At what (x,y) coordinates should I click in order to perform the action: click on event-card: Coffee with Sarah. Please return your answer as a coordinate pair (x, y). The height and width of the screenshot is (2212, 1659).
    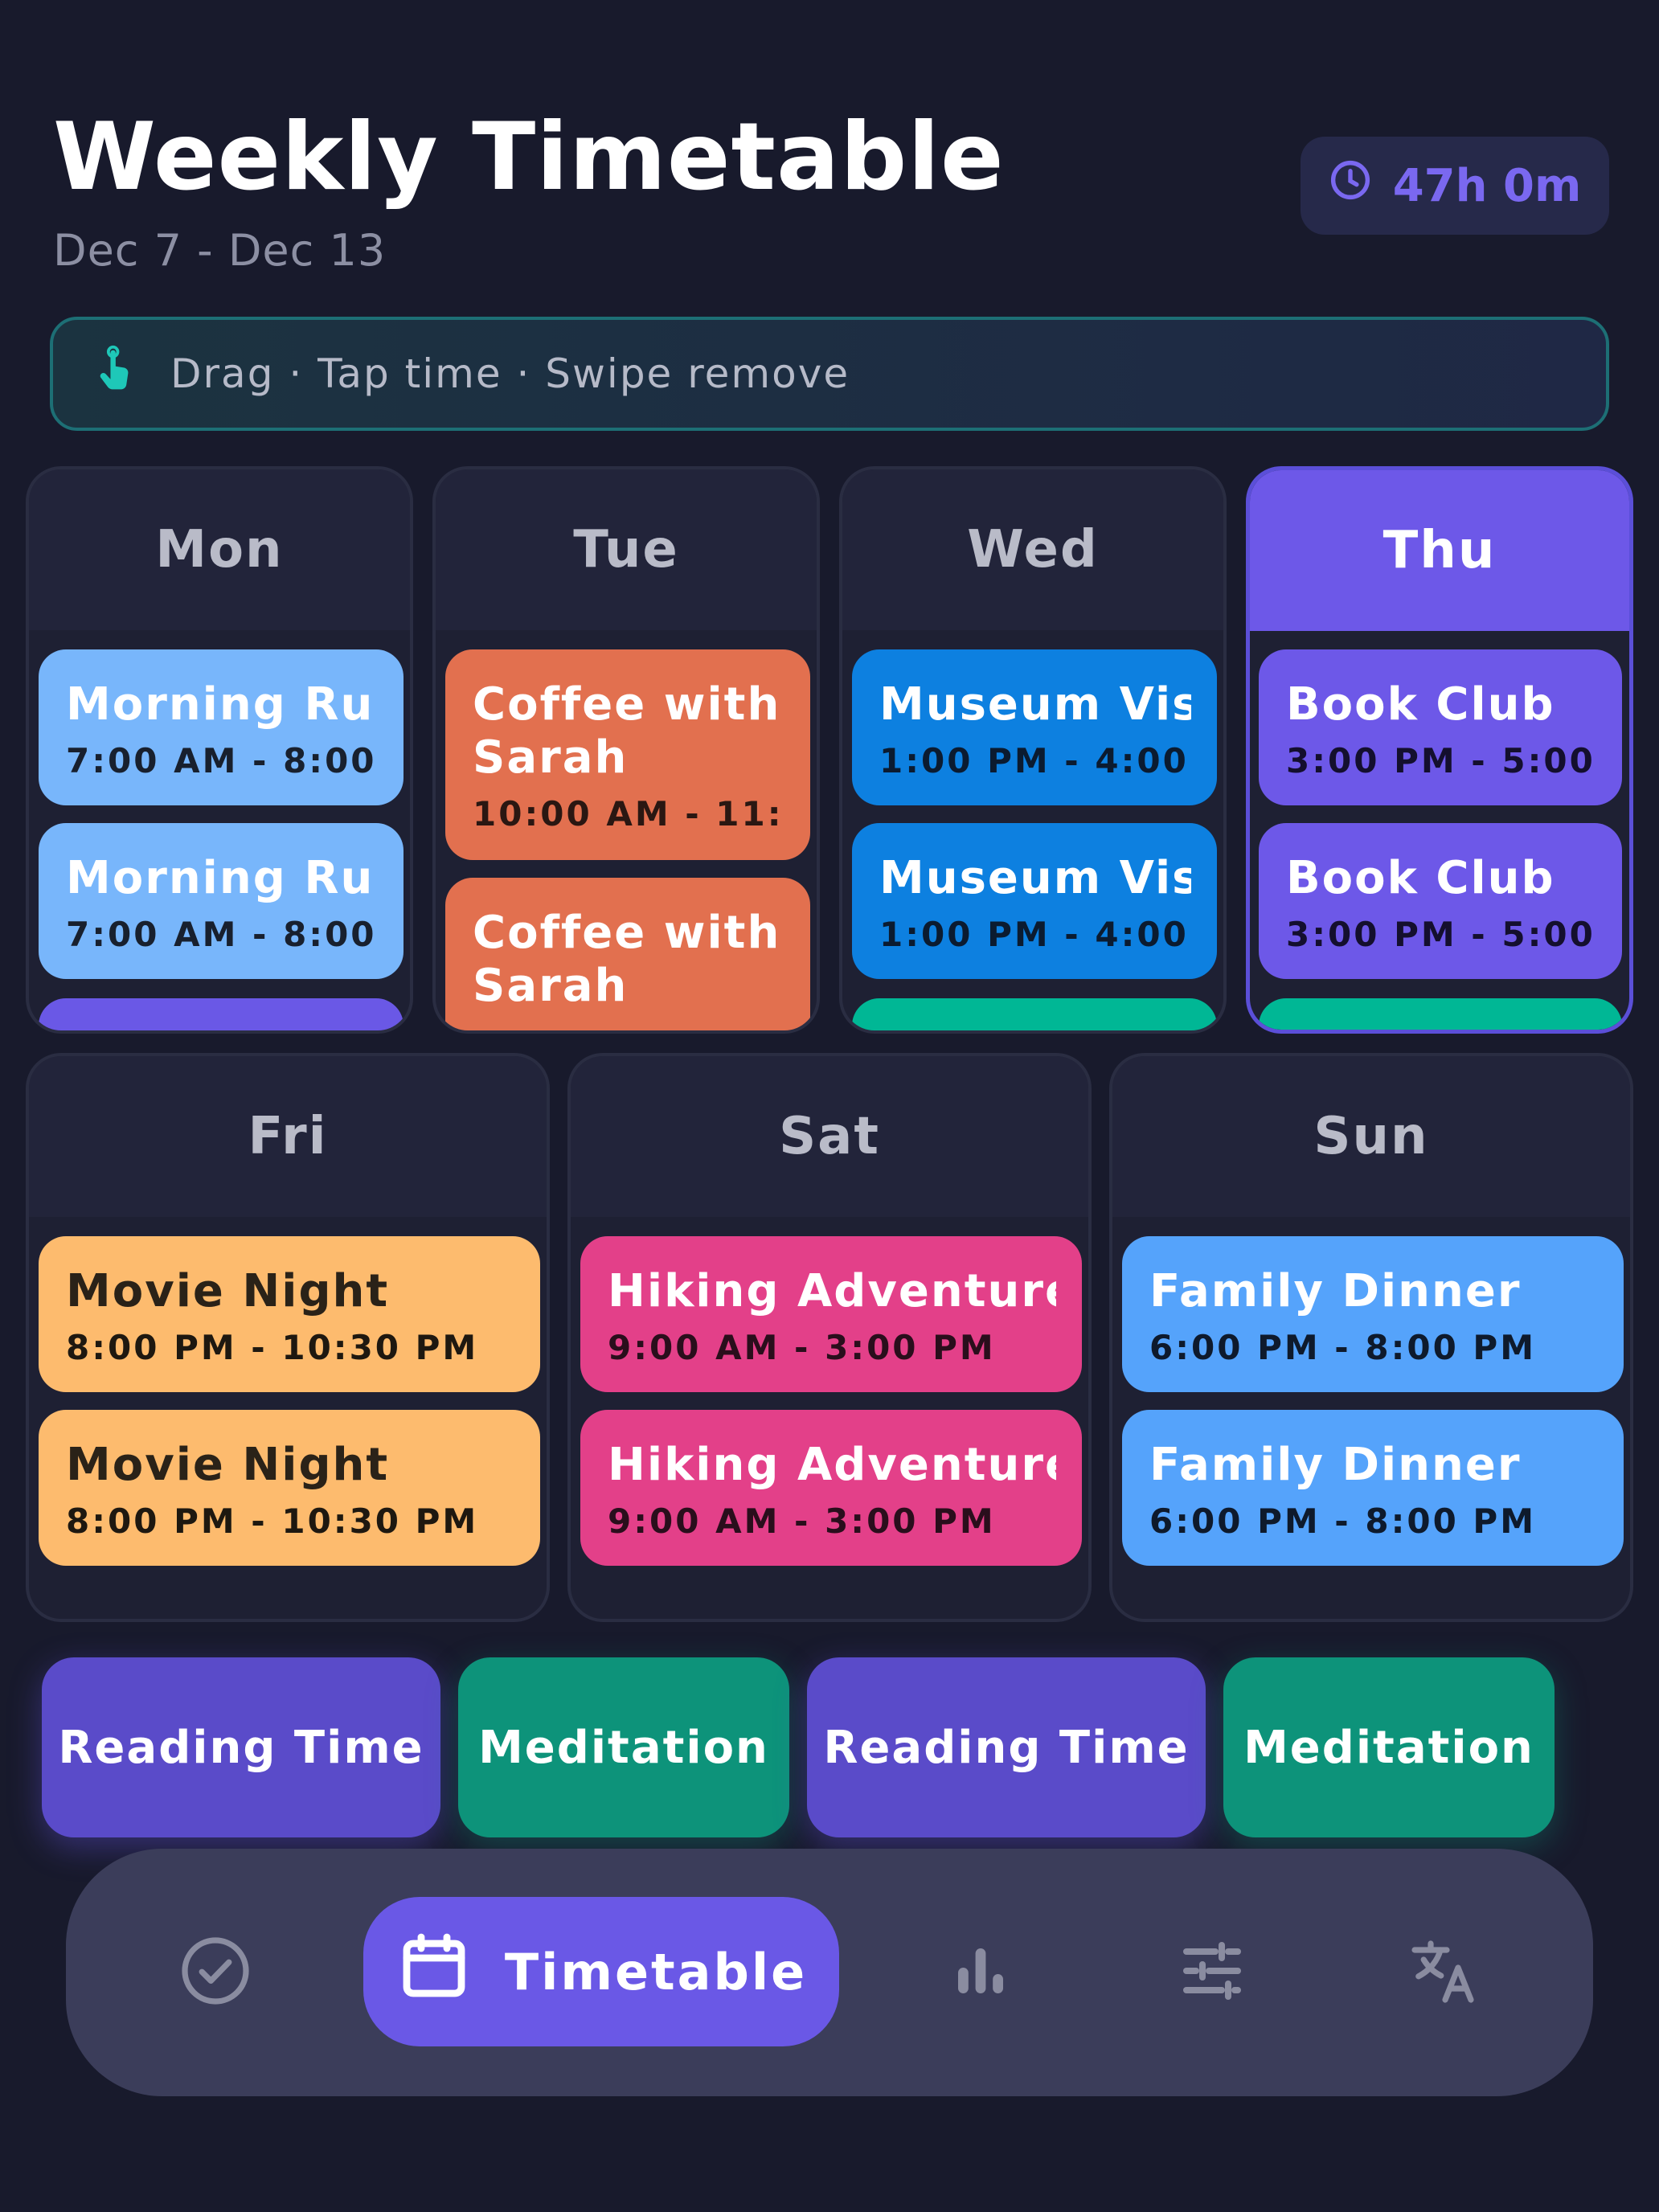
    Looking at the image, I should click on (627, 954).